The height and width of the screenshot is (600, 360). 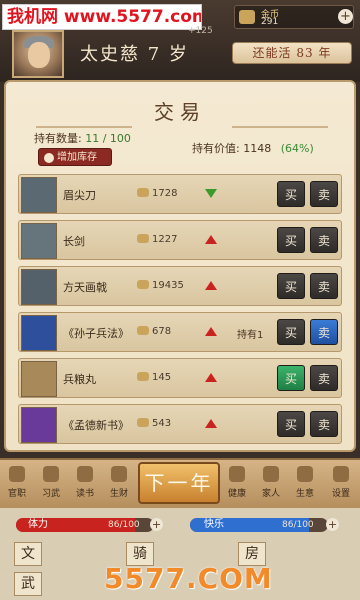 I want to click on item-name: 《孙子兵法》, so click(x=96, y=333).